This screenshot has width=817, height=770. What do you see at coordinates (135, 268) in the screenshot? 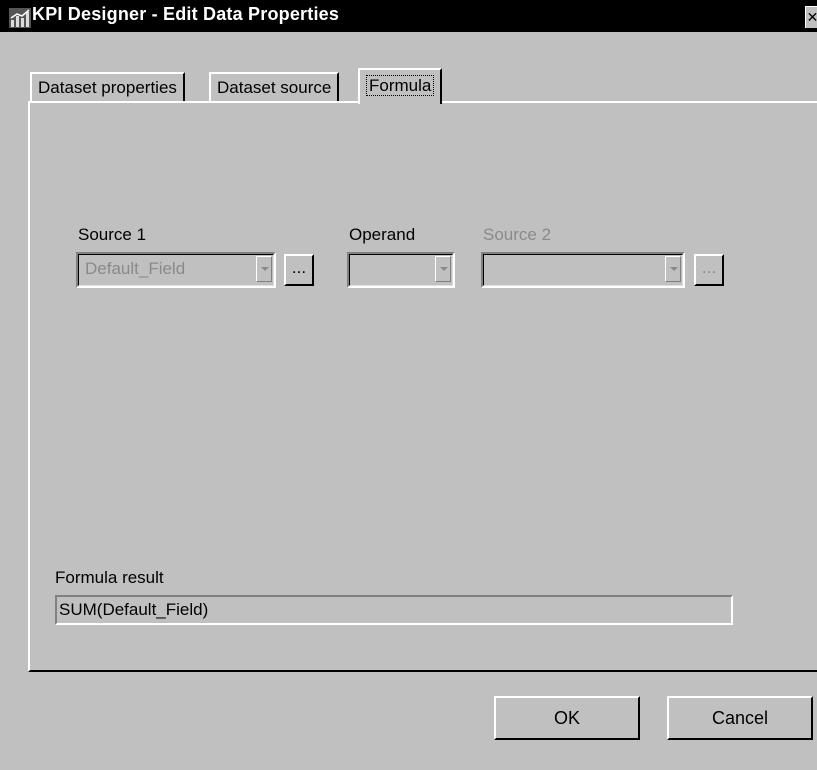
I see `source1-value: Default_Field` at bounding box center [135, 268].